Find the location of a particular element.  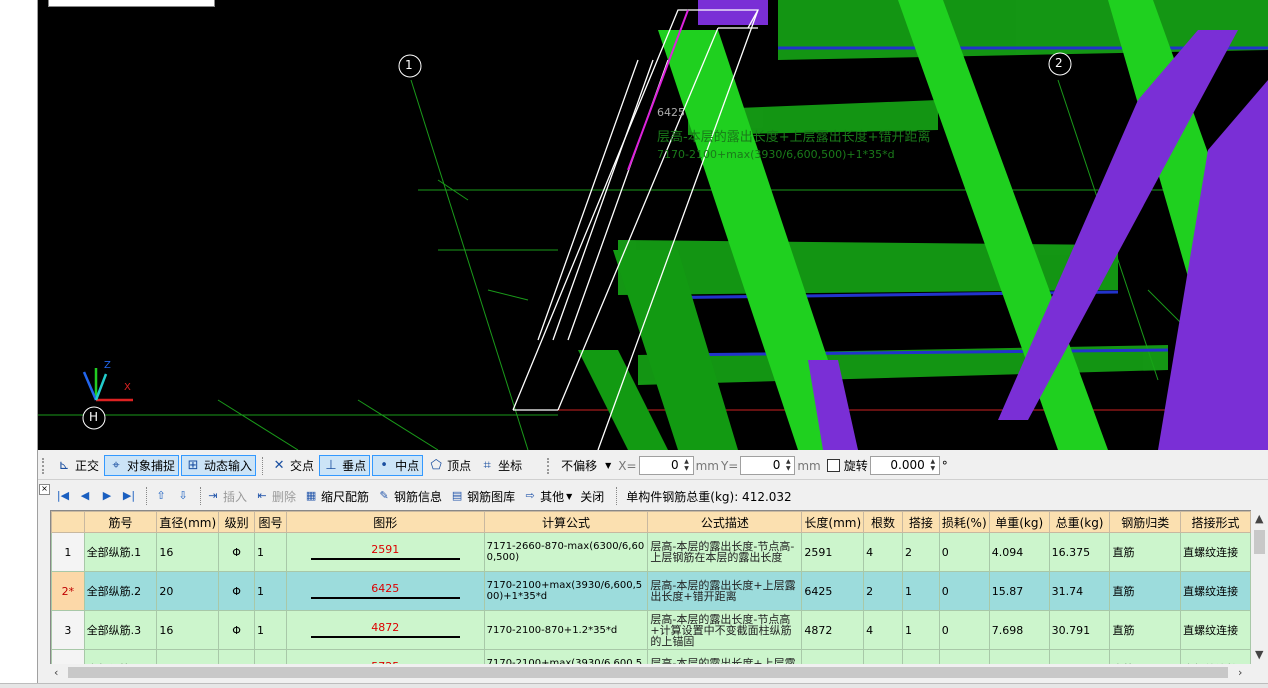

cell-unit-weight: 14.141 is located at coordinates (1019, 656).